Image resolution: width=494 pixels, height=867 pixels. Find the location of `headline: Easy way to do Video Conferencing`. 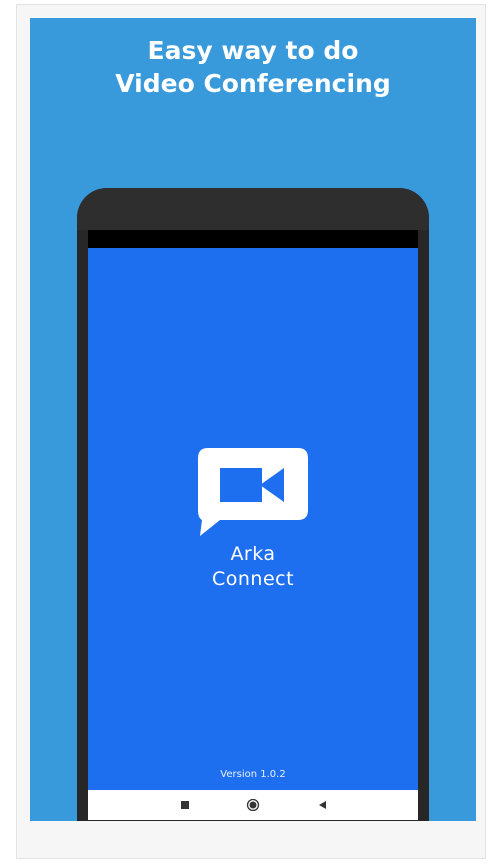

headline: Easy way to do Video Conferencing is located at coordinates (253, 67).